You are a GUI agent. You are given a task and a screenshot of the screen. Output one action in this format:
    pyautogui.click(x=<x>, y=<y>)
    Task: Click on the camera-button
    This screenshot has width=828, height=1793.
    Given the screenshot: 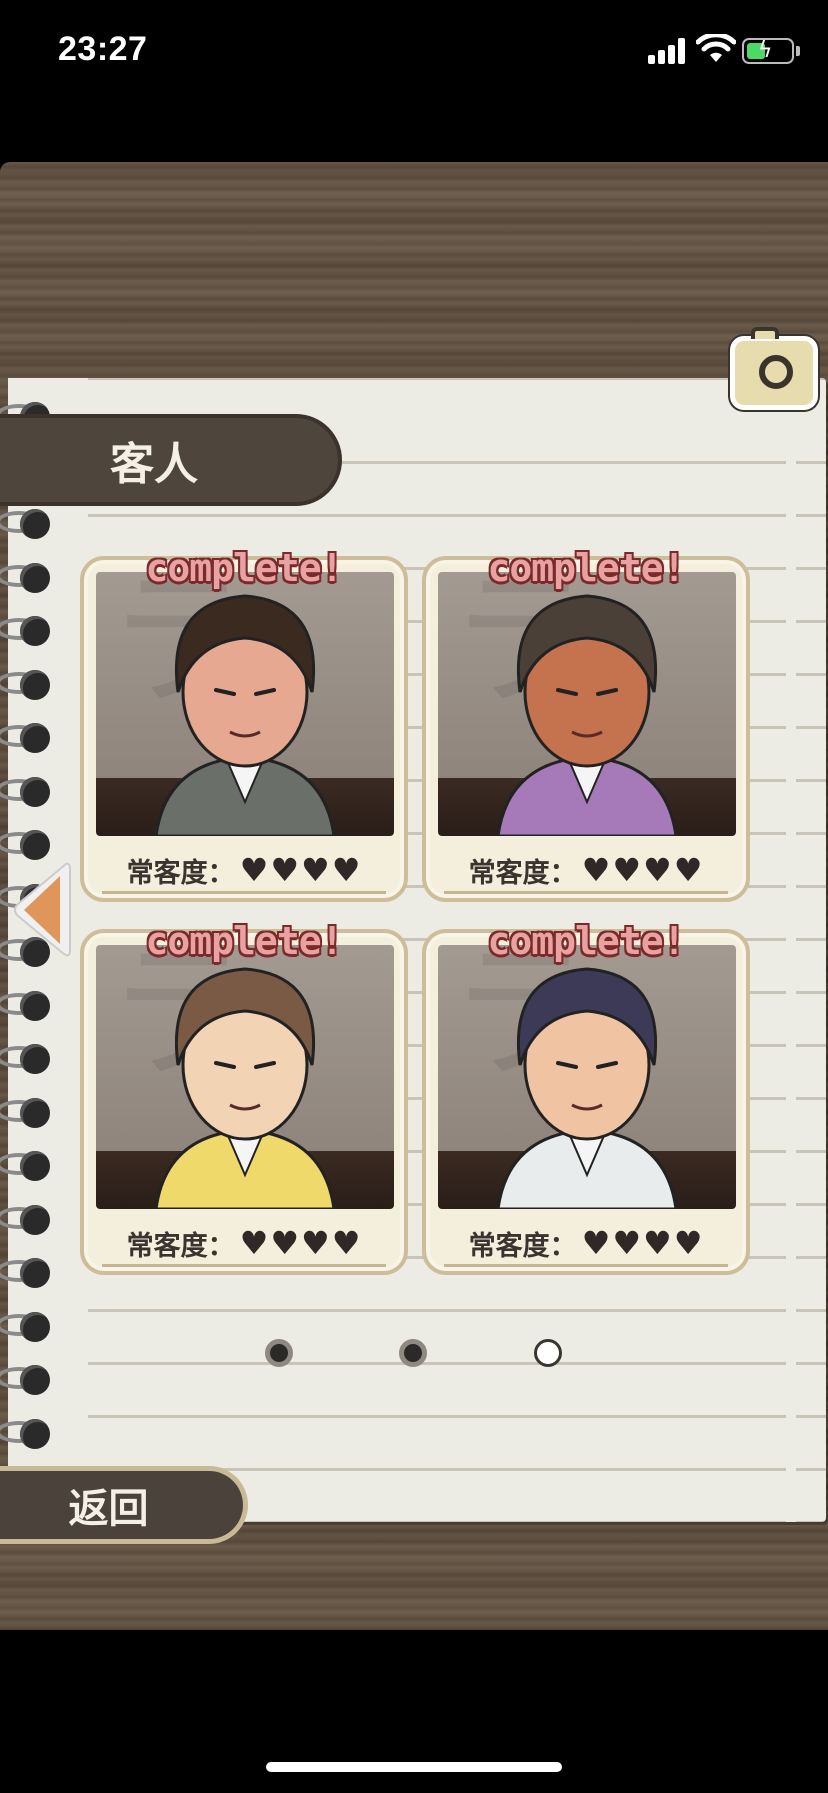 What is the action you would take?
    pyautogui.click(x=774, y=368)
    